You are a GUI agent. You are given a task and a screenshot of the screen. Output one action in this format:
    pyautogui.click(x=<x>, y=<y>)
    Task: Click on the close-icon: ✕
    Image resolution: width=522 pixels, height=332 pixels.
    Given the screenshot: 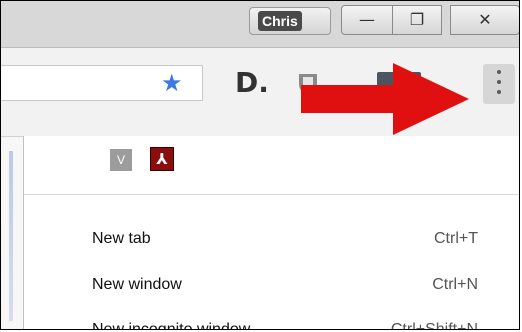 What is the action you would take?
    pyautogui.click(x=485, y=19)
    